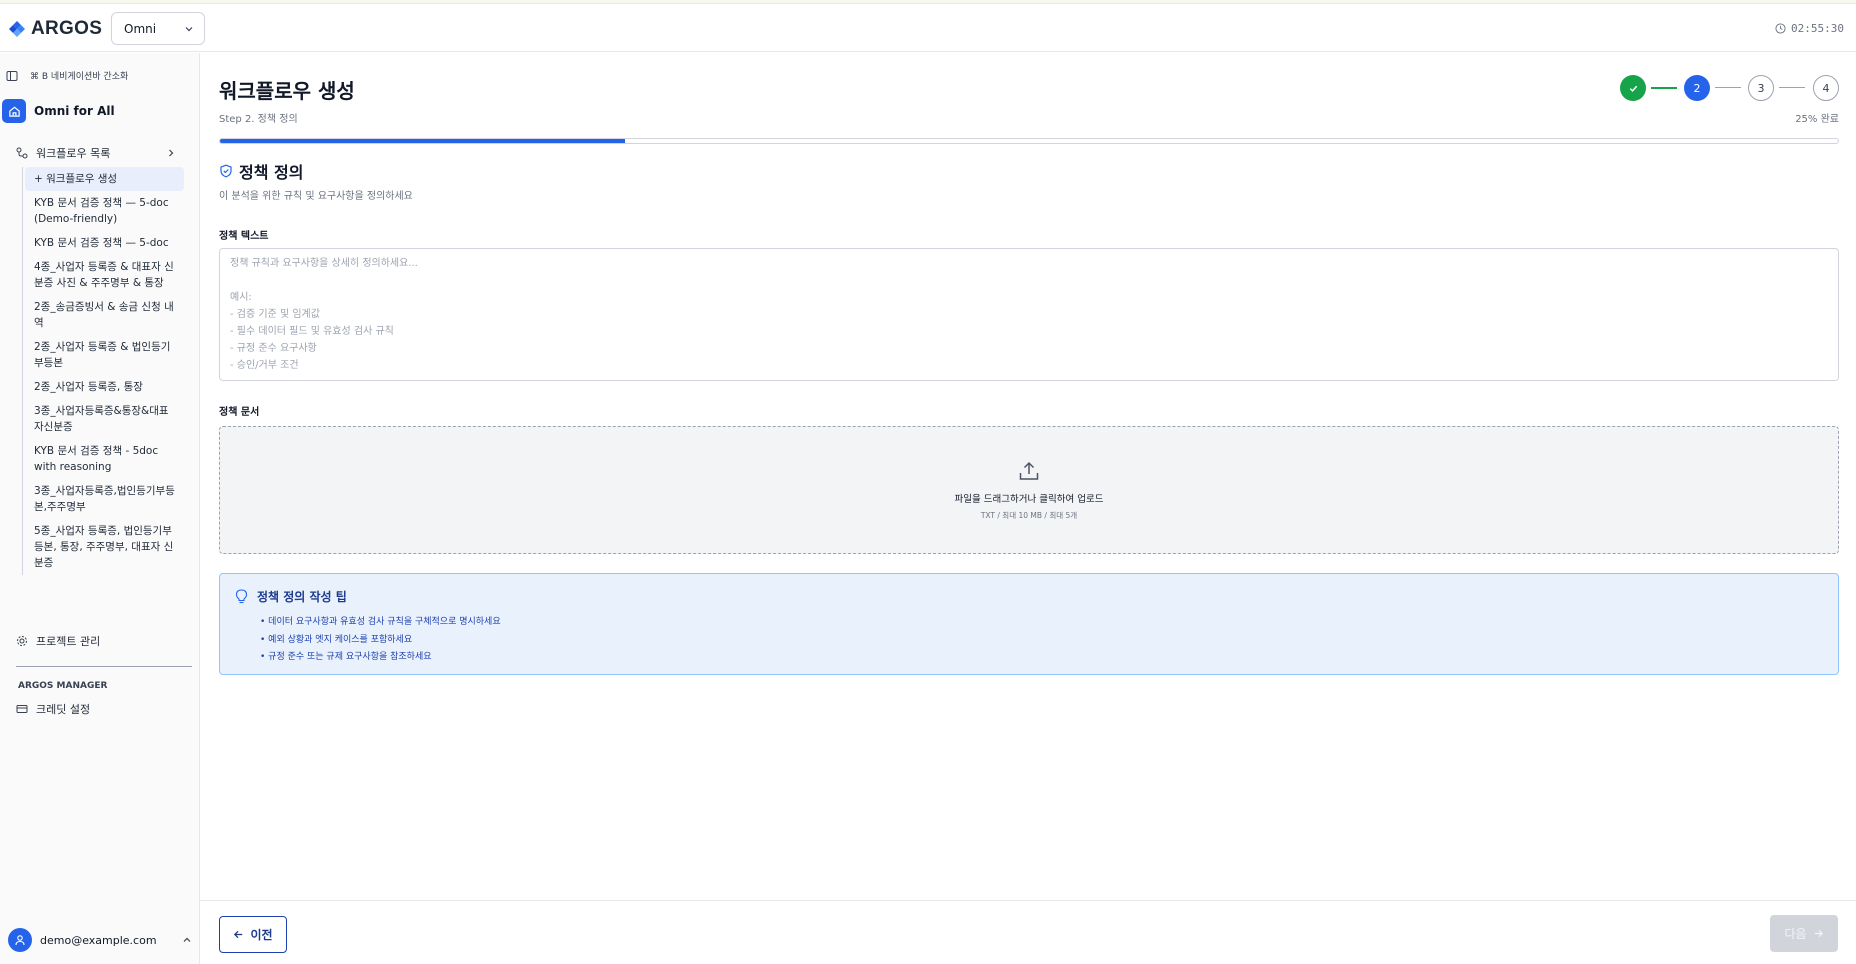 The height and width of the screenshot is (964, 1856). I want to click on step-2-current: 2, so click(1697, 88).